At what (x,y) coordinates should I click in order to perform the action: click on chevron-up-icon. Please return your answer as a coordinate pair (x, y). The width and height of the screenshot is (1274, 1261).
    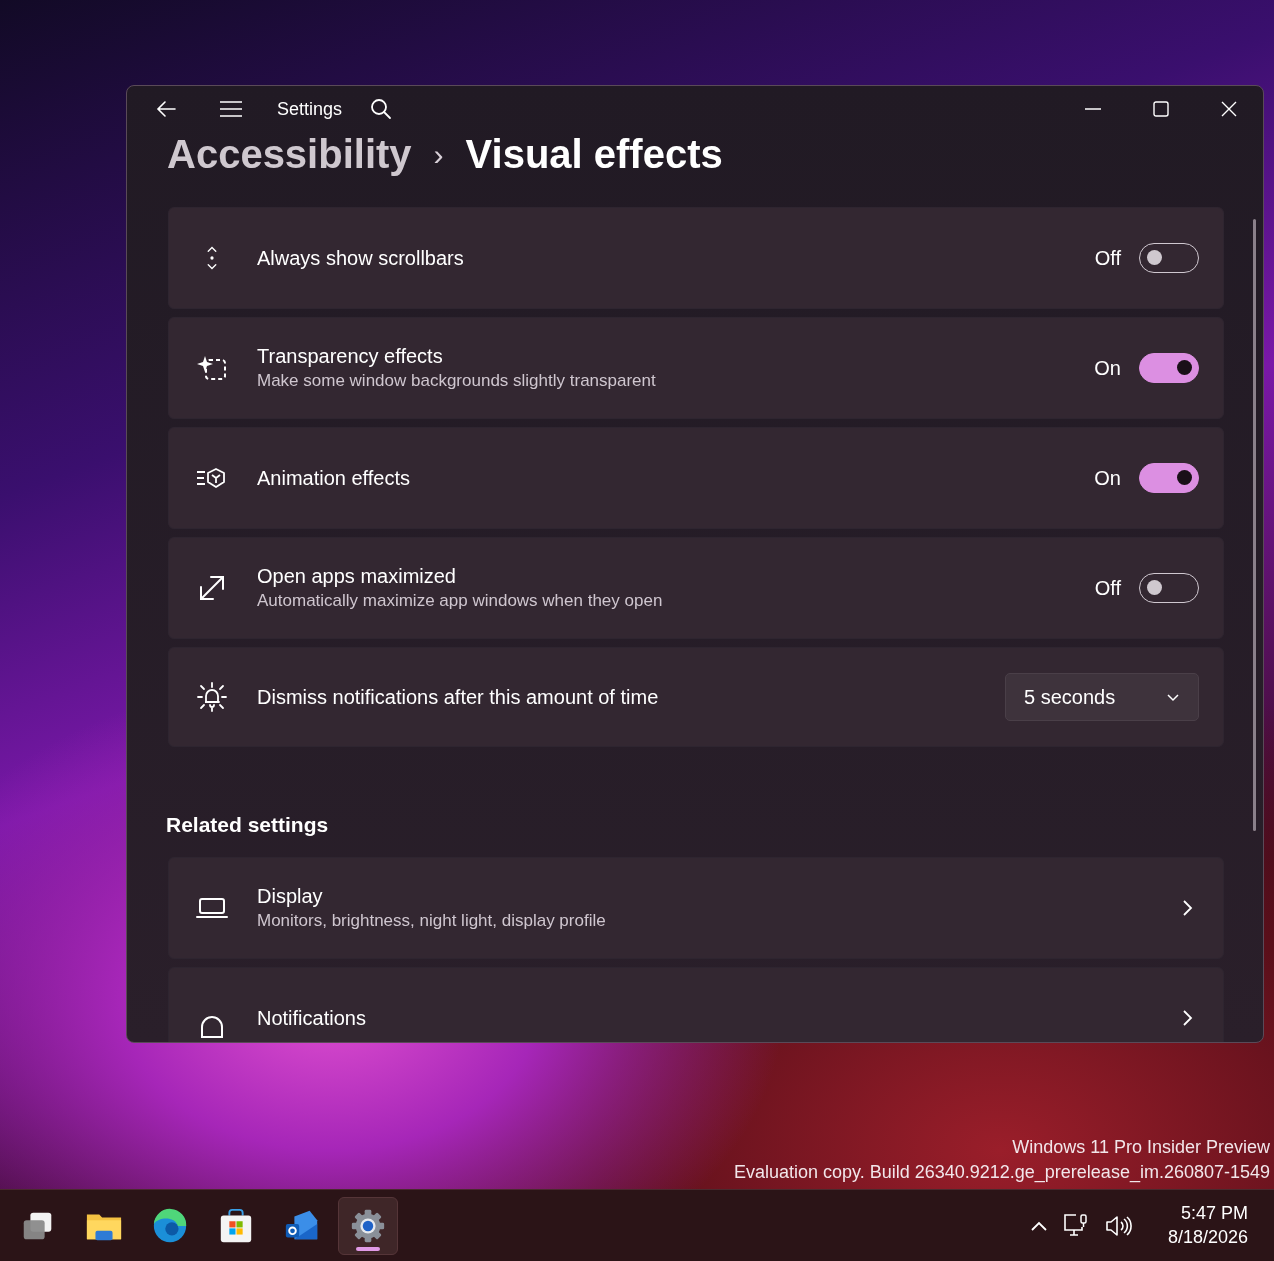
    Looking at the image, I should click on (1038, 1225).